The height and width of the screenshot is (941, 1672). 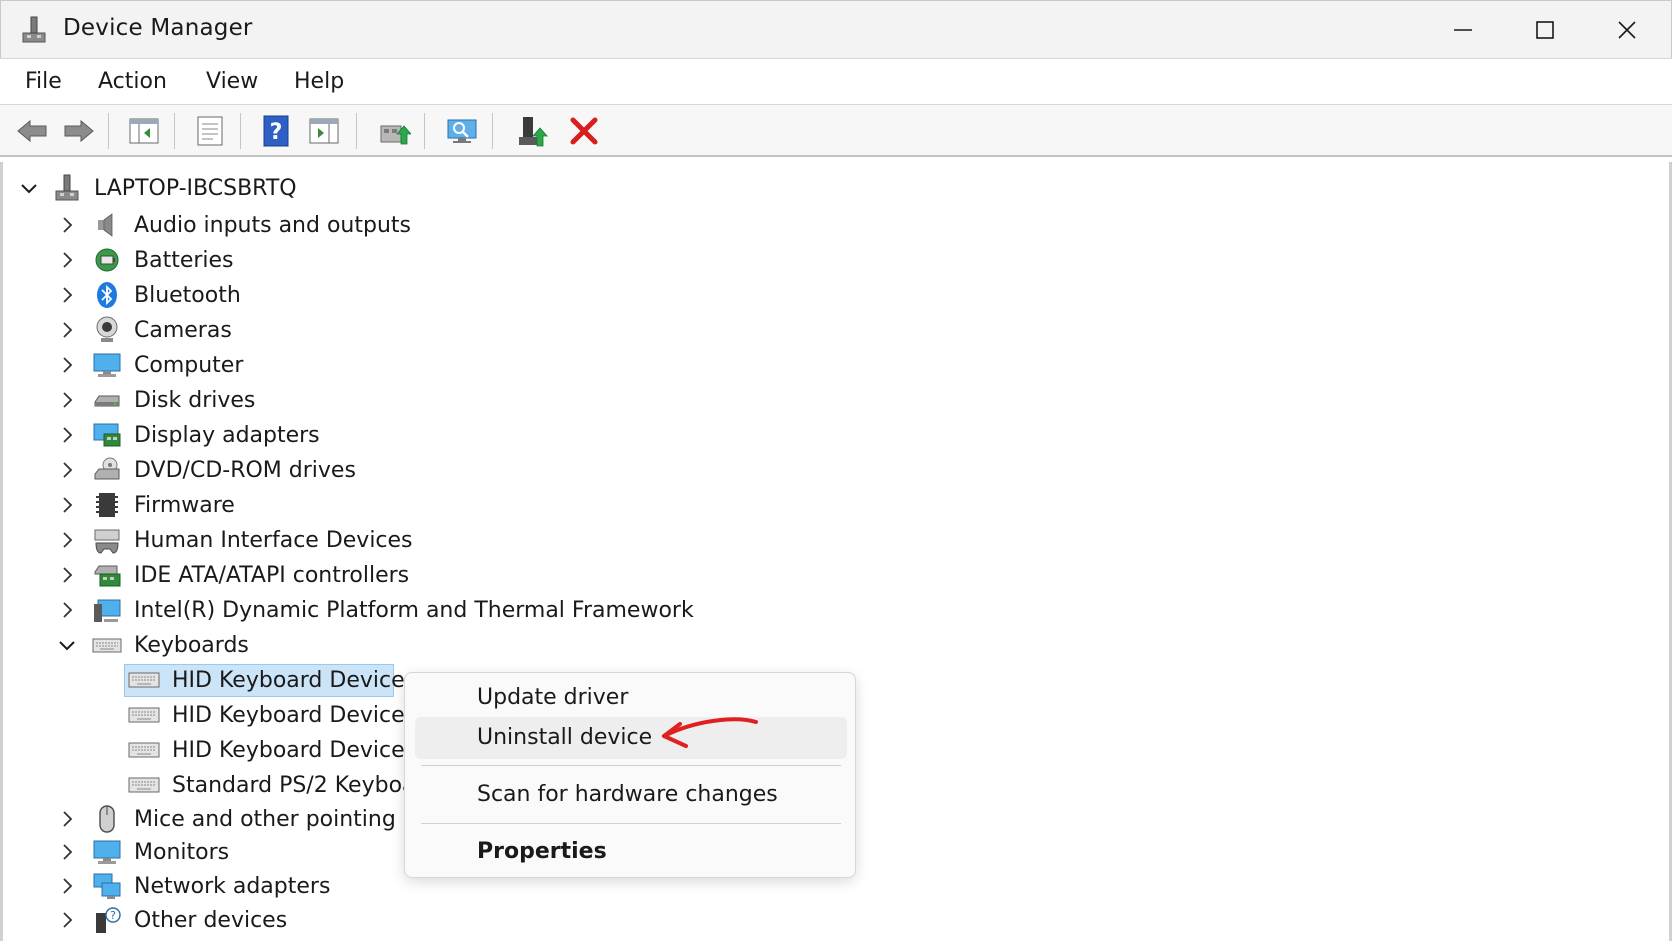 What do you see at coordinates (1627, 30) in the screenshot?
I see `close-button` at bounding box center [1627, 30].